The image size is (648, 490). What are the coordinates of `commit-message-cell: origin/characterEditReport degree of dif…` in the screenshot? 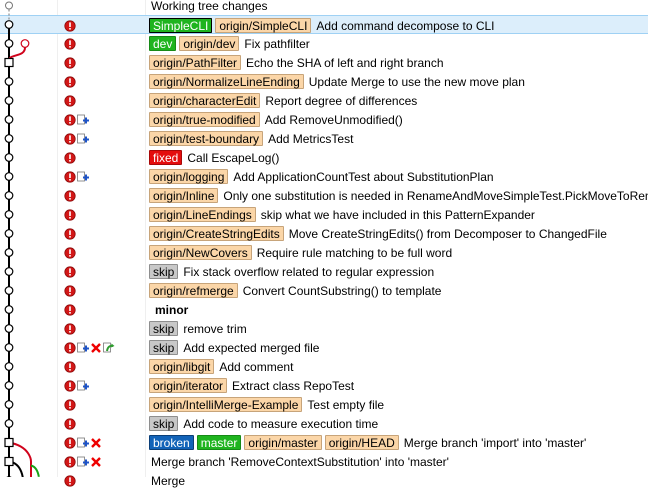 It's located at (283, 100).